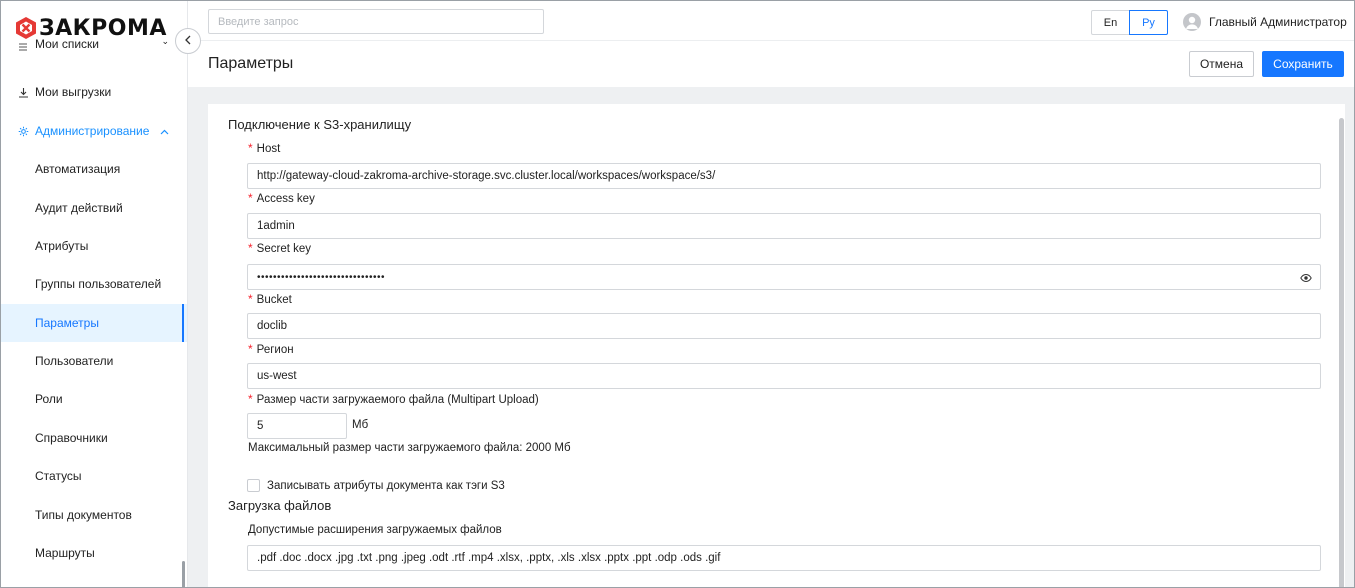 Image resolution: width=1355 pixels, height=588 pixels. Describe the element at coordinates (1278, 22) in the screenshot. I see `user-name: Главный Администратор` at that location.